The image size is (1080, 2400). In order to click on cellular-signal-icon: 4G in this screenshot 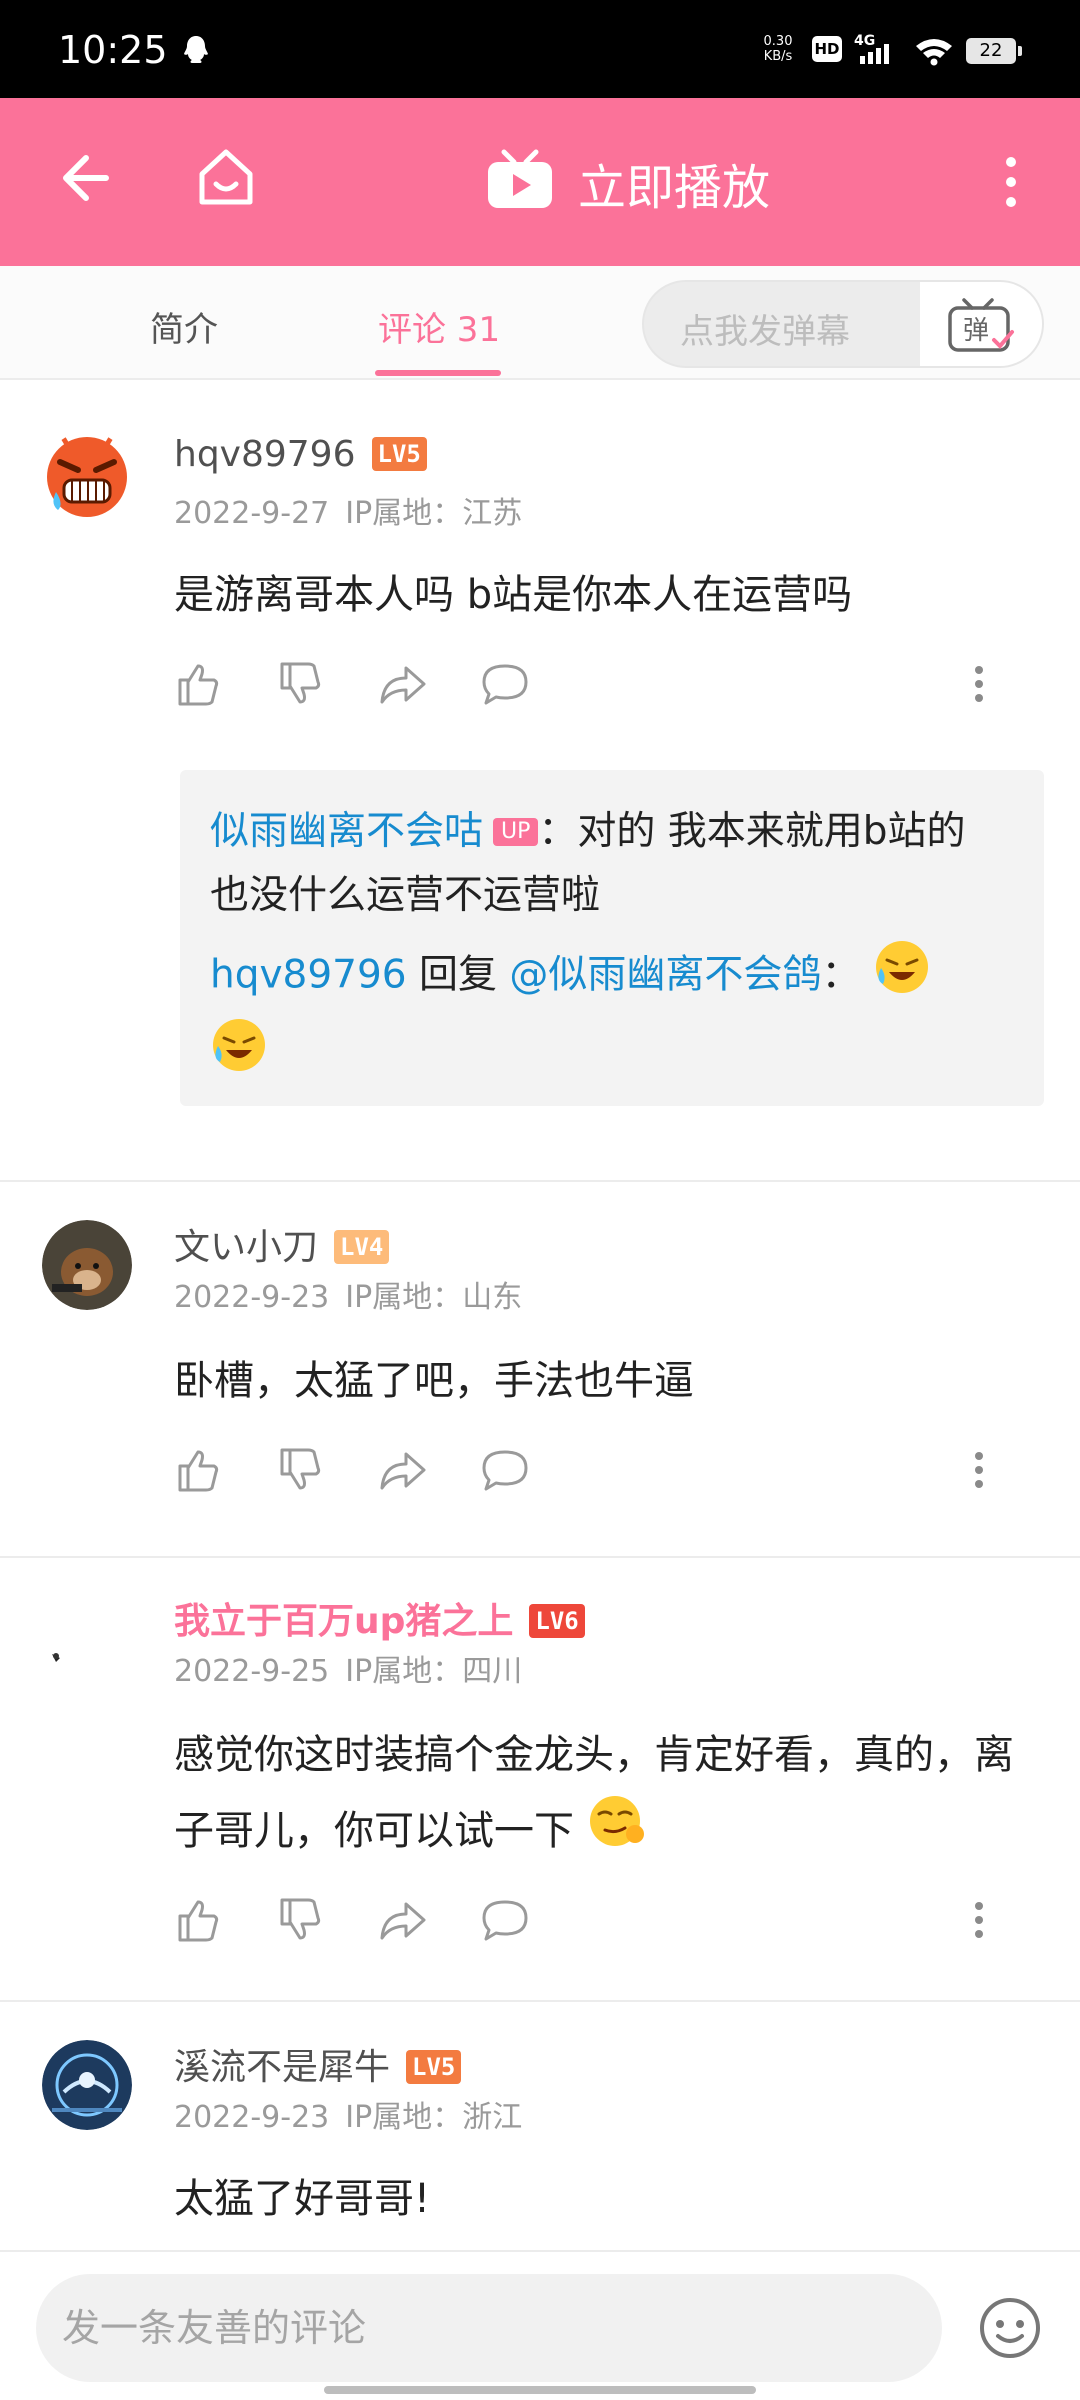, I will do `click(880, 51)`.